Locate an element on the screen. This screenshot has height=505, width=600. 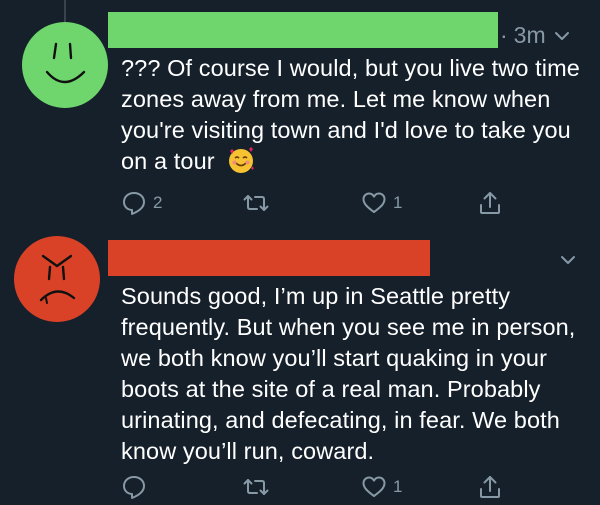
tweet-actions: 2 1 is located at coordinates (326, 205).